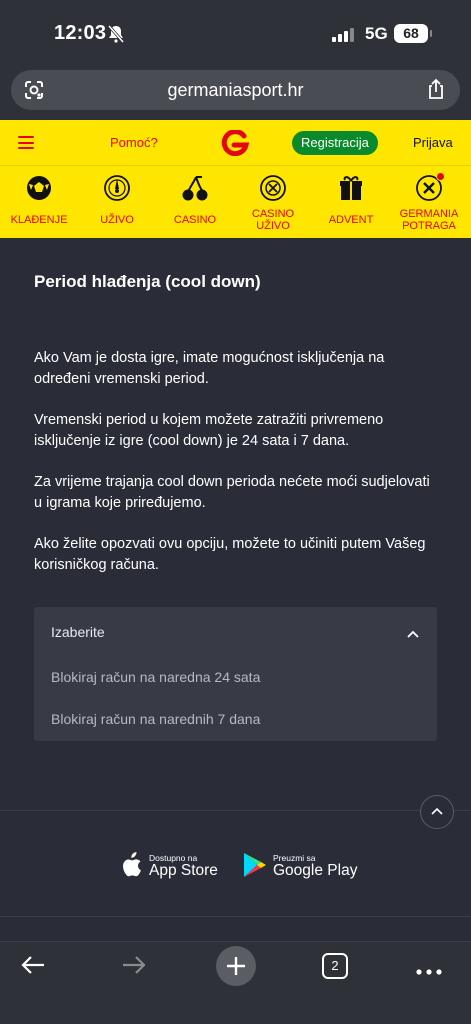  Describe the element at coordinates (134, 967) in the screenshot. I see `forward-arrow-icon` at that location.